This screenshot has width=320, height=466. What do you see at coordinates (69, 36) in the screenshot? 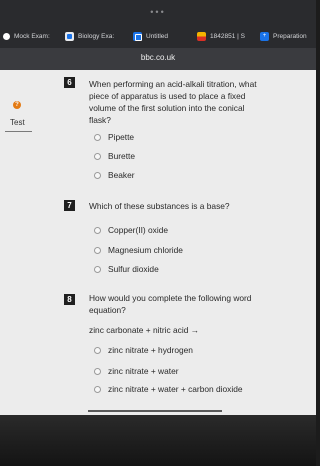
I see `google-g-icon` at bounding box center [69, 36].